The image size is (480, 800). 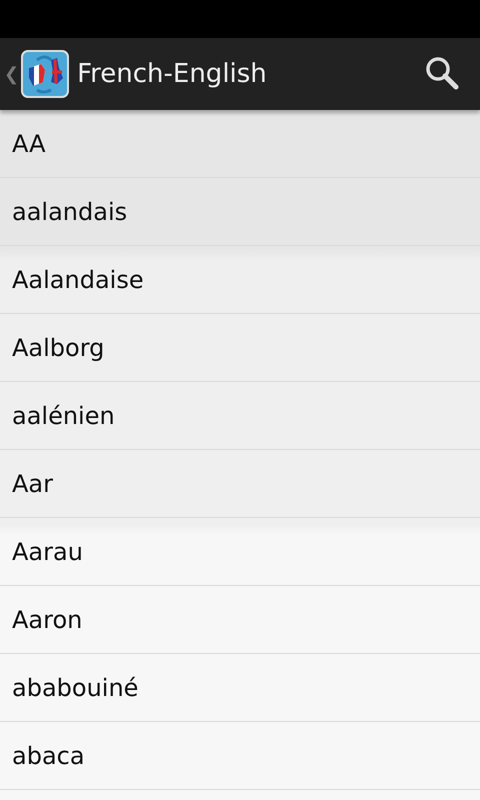 I want to click on search-icon, so click(x=442, y=72).